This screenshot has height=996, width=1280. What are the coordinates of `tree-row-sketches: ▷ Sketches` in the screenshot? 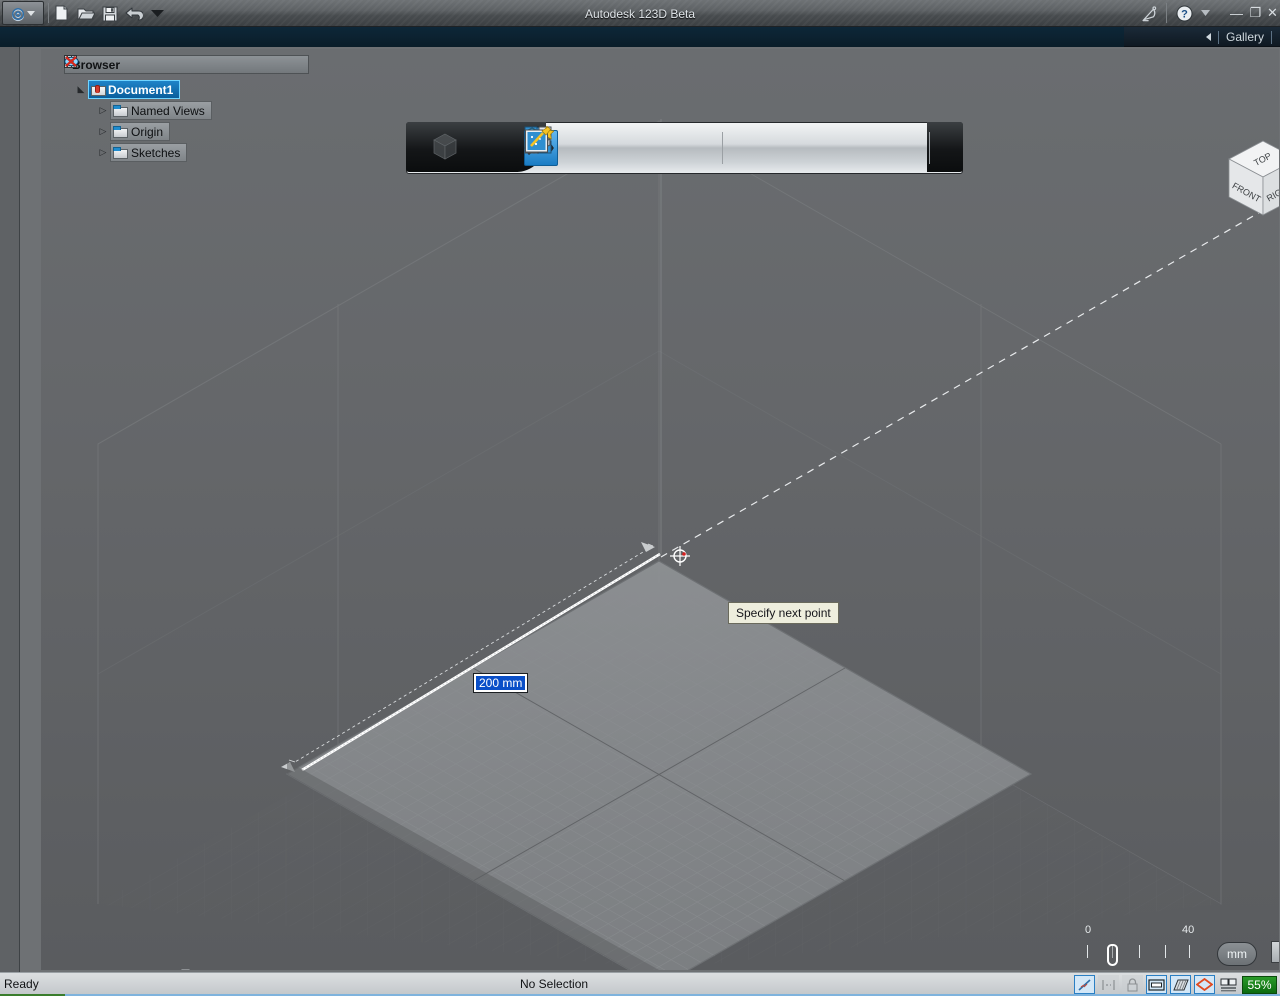 It's located at (186, 152).